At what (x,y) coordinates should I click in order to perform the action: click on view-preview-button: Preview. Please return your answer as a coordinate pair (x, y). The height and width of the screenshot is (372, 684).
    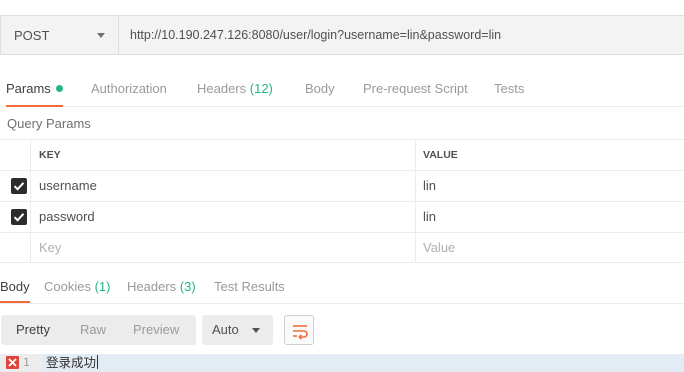
    Looking at the image, I should click on (156, 330).